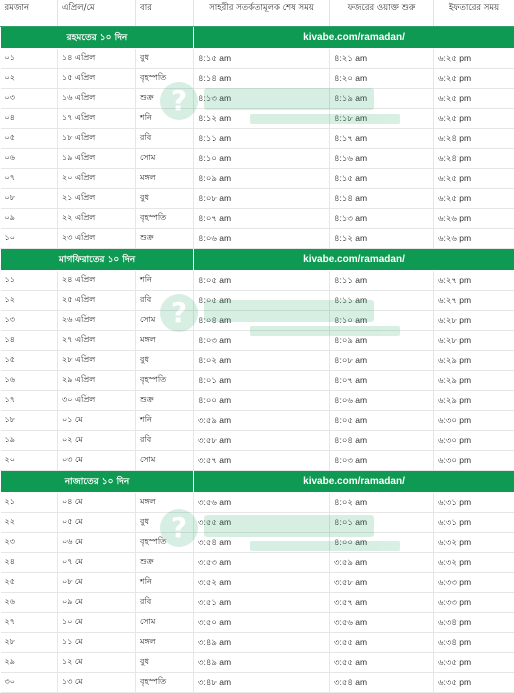  I want to click on sehri-end-time: ৩:৫২ am, so click(262, 583).